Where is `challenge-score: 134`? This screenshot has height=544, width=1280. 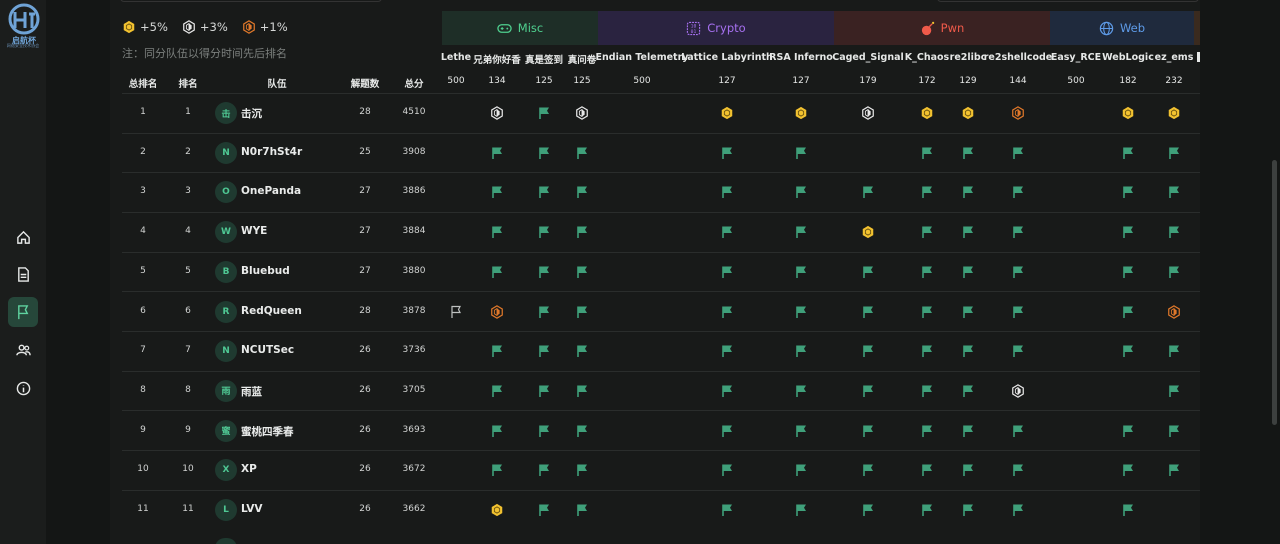 challenge-score: 134 is located at coordinates (497, 81).